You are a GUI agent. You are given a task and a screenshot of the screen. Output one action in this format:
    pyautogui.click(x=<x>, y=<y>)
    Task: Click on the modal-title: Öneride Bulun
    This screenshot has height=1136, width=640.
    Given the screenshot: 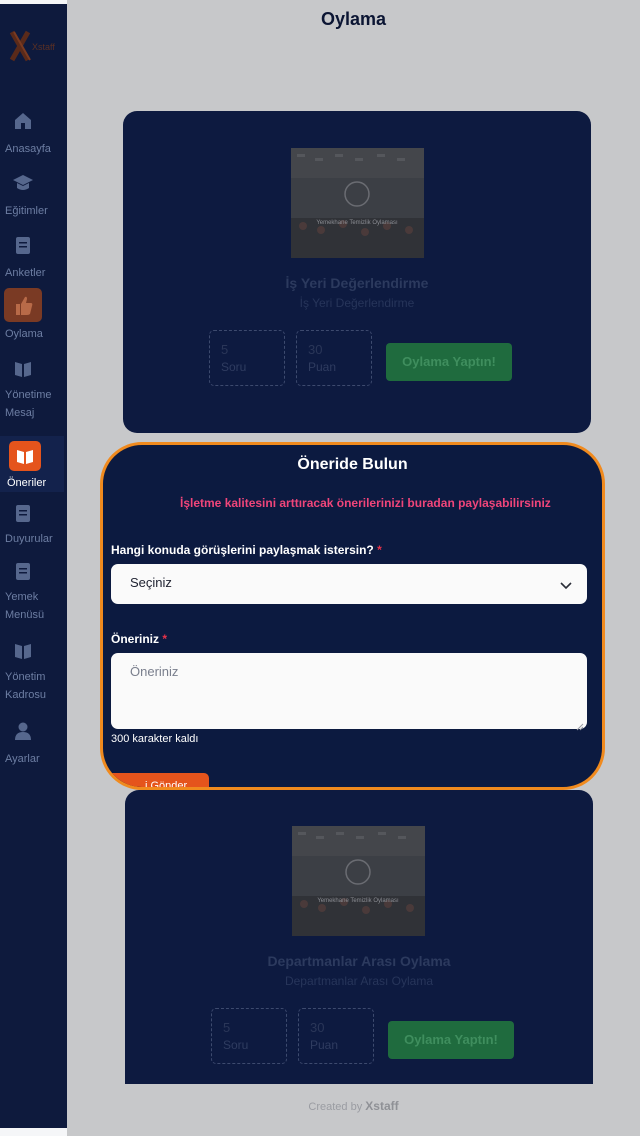 What is the action you would take?
    pyautogui.click(x=352, y=464)
    